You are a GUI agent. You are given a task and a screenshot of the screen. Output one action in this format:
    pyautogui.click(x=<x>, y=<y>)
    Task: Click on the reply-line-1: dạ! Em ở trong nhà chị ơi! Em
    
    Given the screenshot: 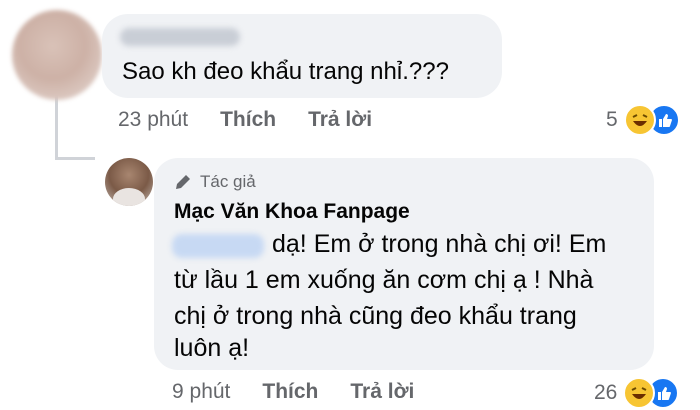 What is the action you would take?
    pyautogui.click(x=439, y=244)
    